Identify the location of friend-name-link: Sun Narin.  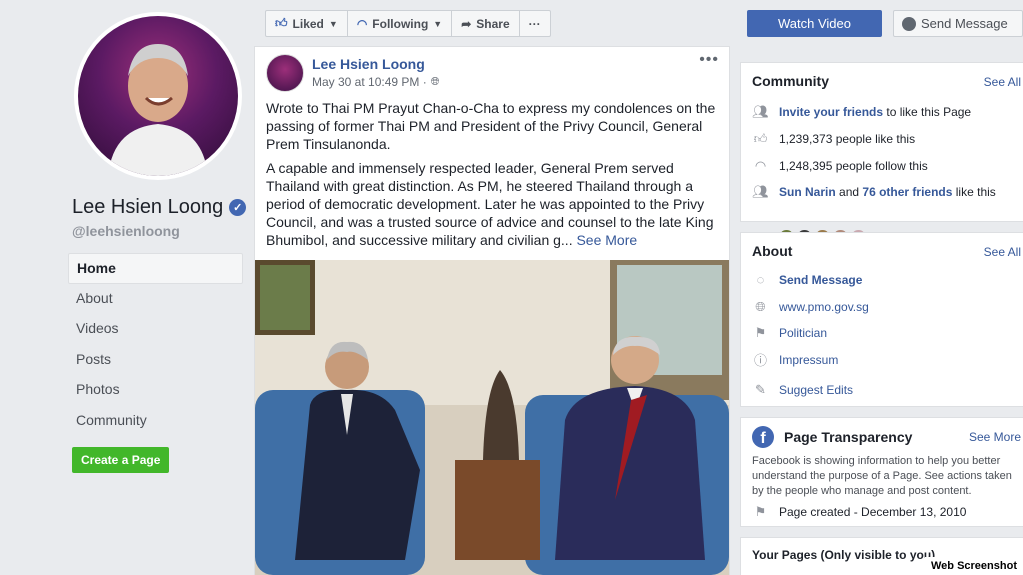
(807, 192).